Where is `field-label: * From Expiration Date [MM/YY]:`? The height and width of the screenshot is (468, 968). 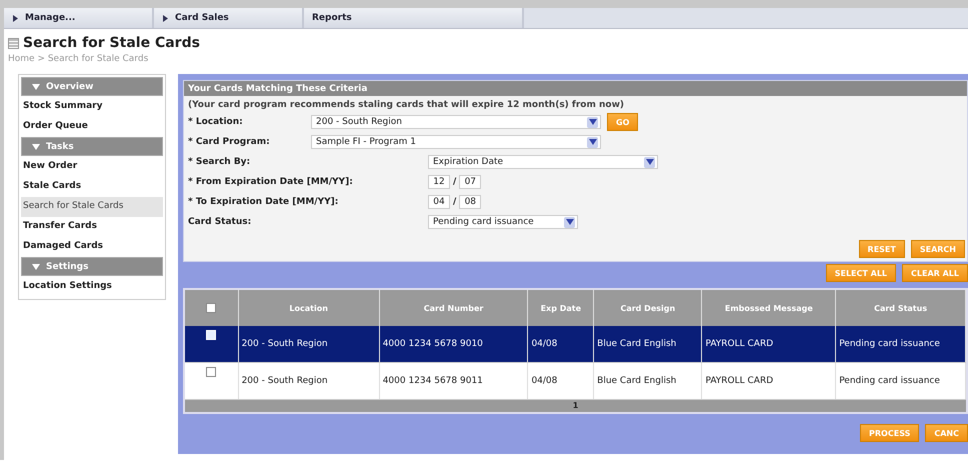
field-label: * From Expiration Date [MM/YY]: is located at coordinates (271, 182).